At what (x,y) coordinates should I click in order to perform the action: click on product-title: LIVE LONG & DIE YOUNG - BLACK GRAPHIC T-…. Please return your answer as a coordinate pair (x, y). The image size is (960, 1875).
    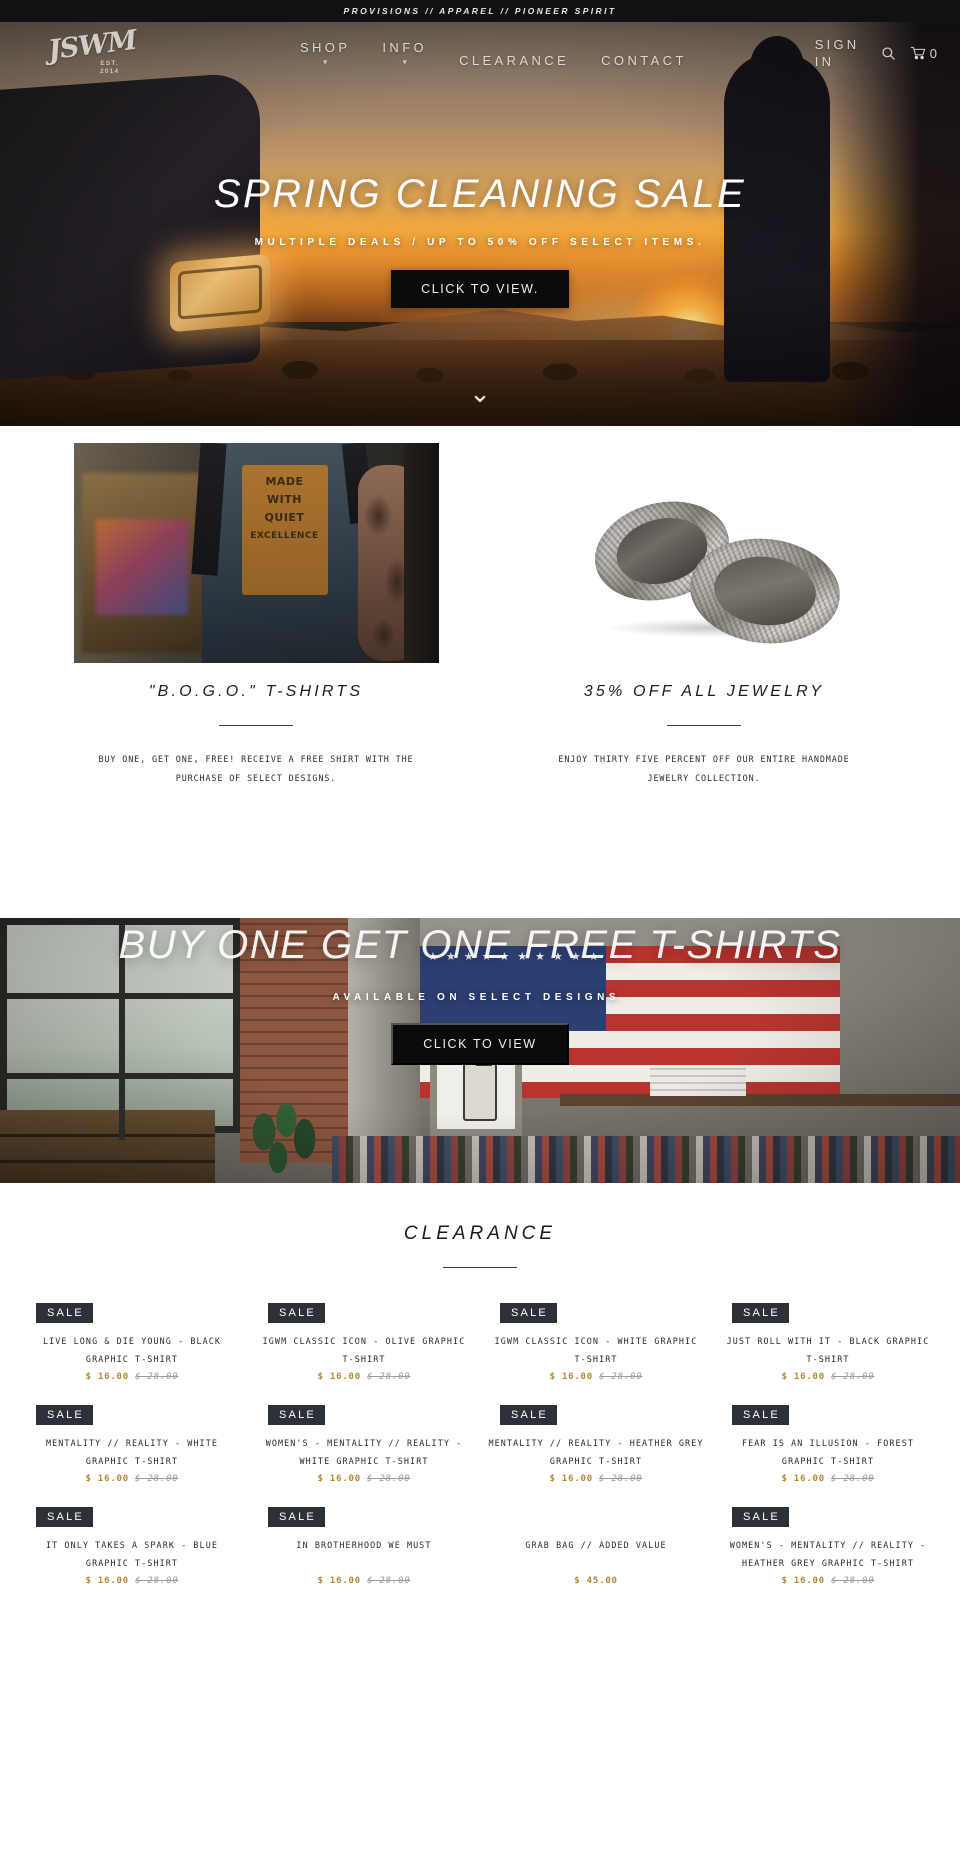
    Looking at the image, I should click on (132, 1350).